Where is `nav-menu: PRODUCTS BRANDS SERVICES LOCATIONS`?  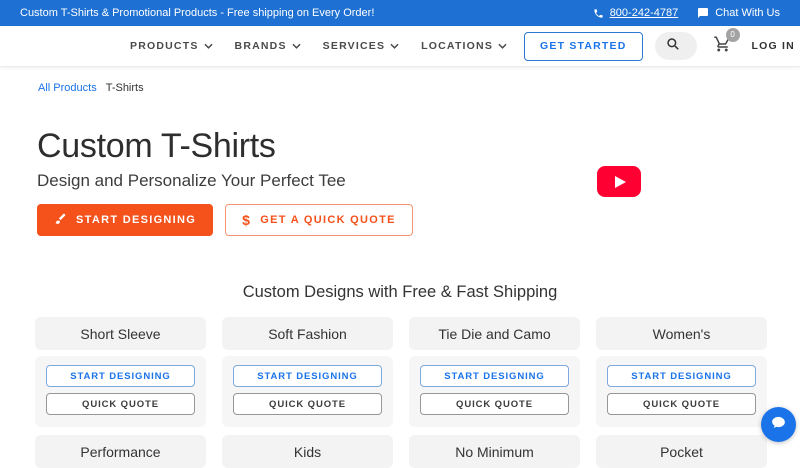 nav-menu: PRODUCTS BRANDS SERVICES LOCATIONS is located at coordinates (318, 46).